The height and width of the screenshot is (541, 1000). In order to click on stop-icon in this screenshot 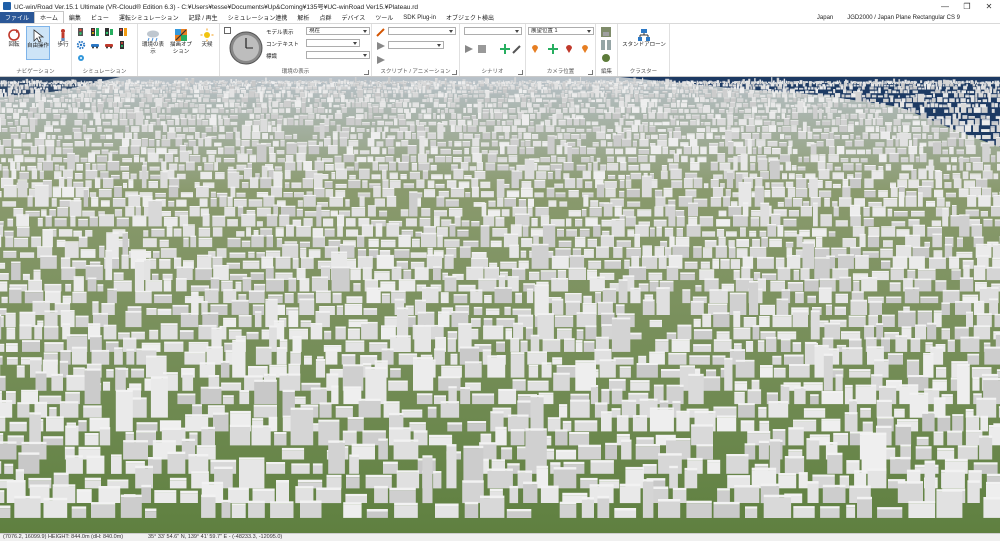, I will do `click(482, 49)`.